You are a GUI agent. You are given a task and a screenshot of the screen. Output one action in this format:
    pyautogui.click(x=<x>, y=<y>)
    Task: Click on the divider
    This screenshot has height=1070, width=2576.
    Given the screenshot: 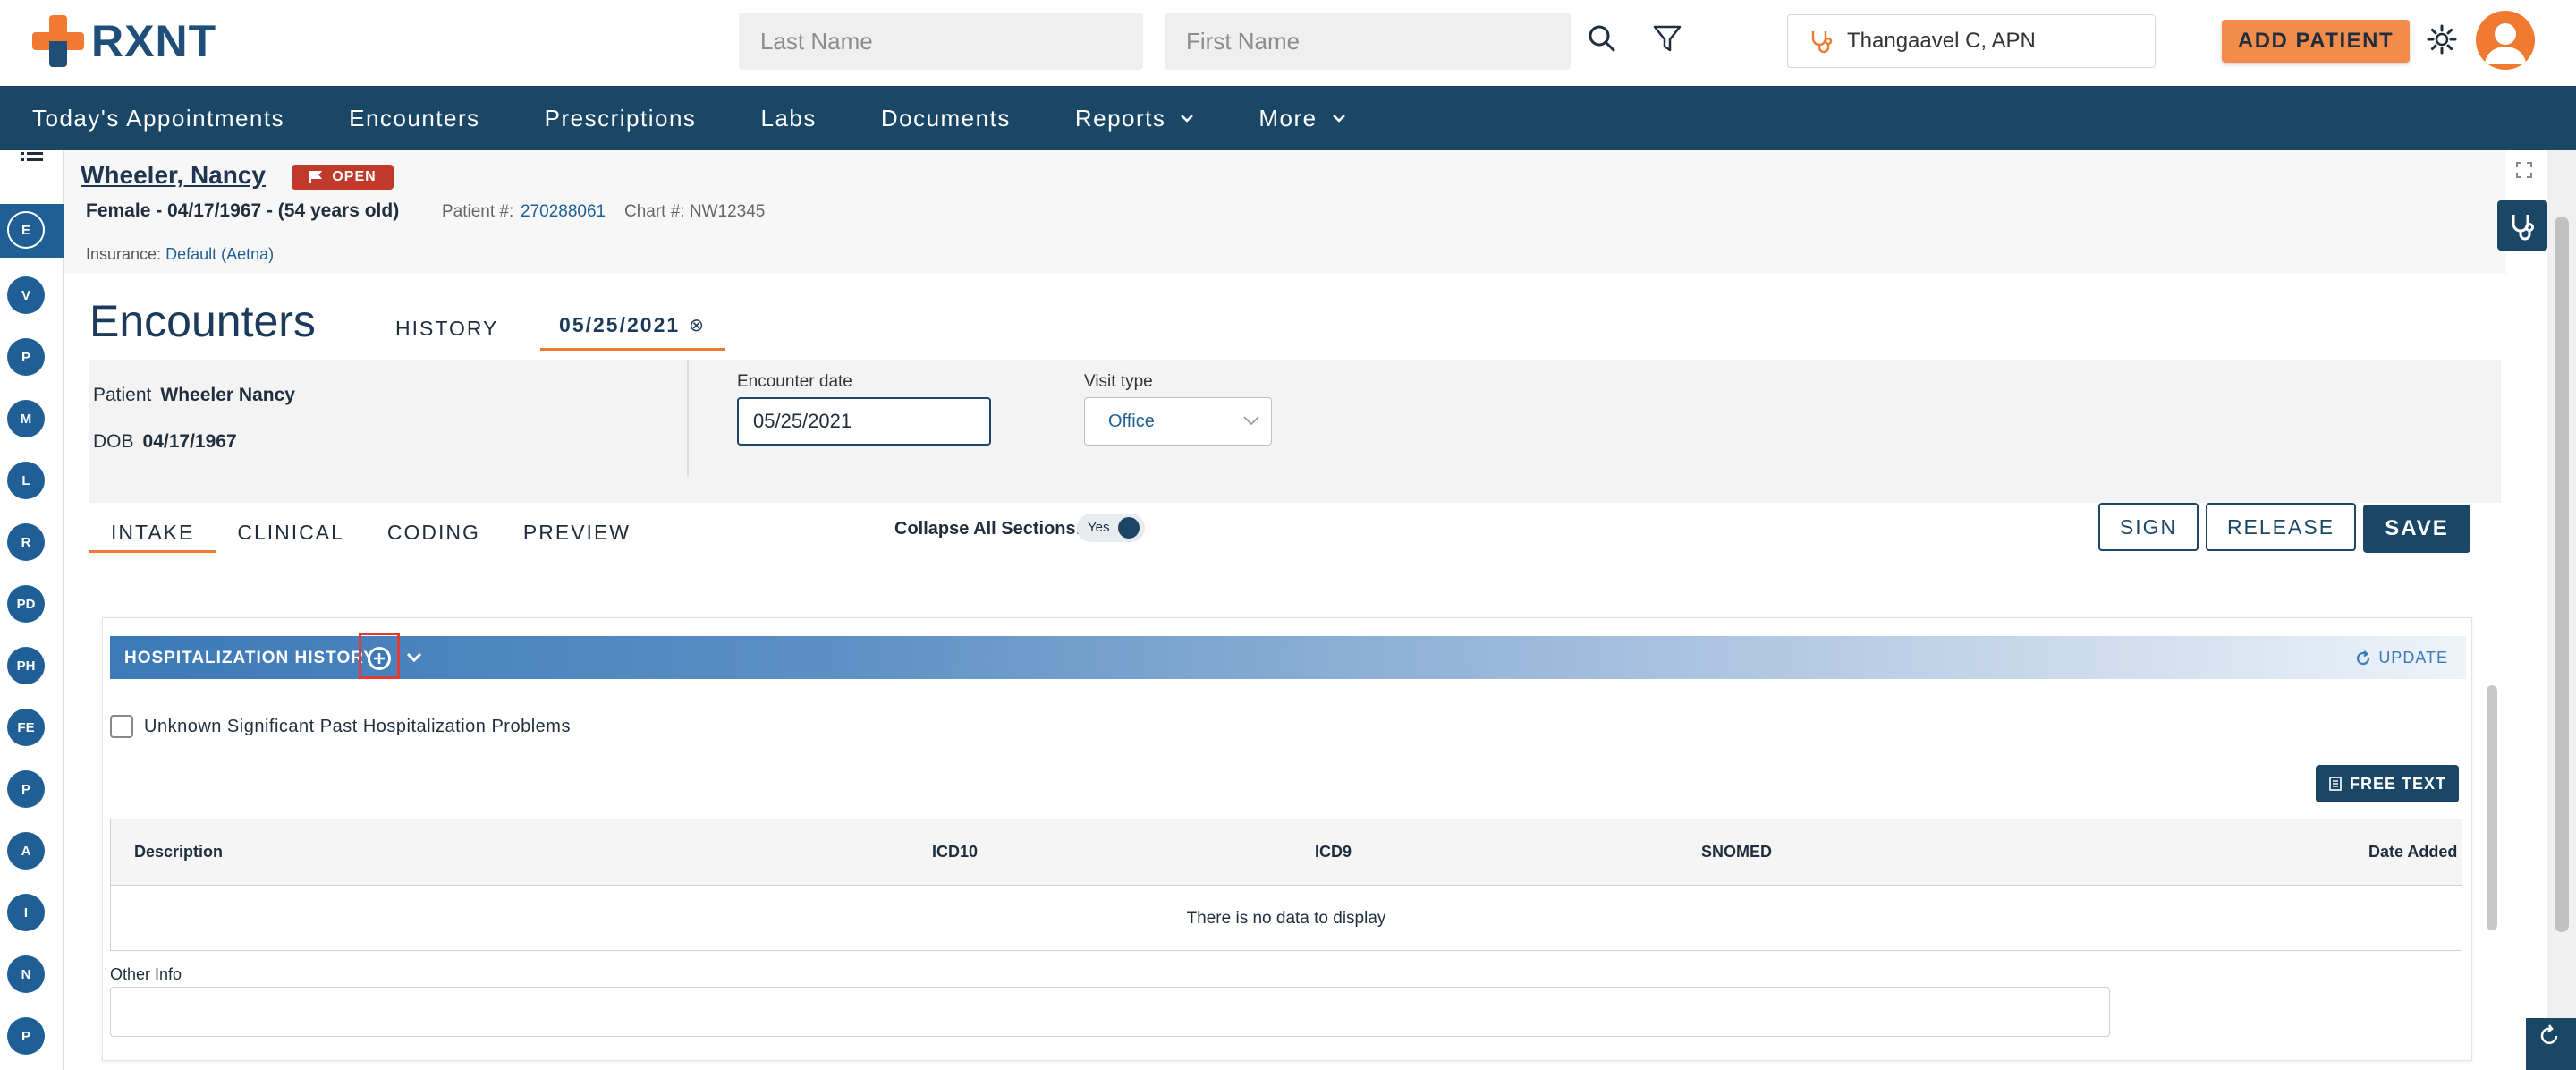 What is the action you would take?
    pyautogui.click(x=688, y=418)
    